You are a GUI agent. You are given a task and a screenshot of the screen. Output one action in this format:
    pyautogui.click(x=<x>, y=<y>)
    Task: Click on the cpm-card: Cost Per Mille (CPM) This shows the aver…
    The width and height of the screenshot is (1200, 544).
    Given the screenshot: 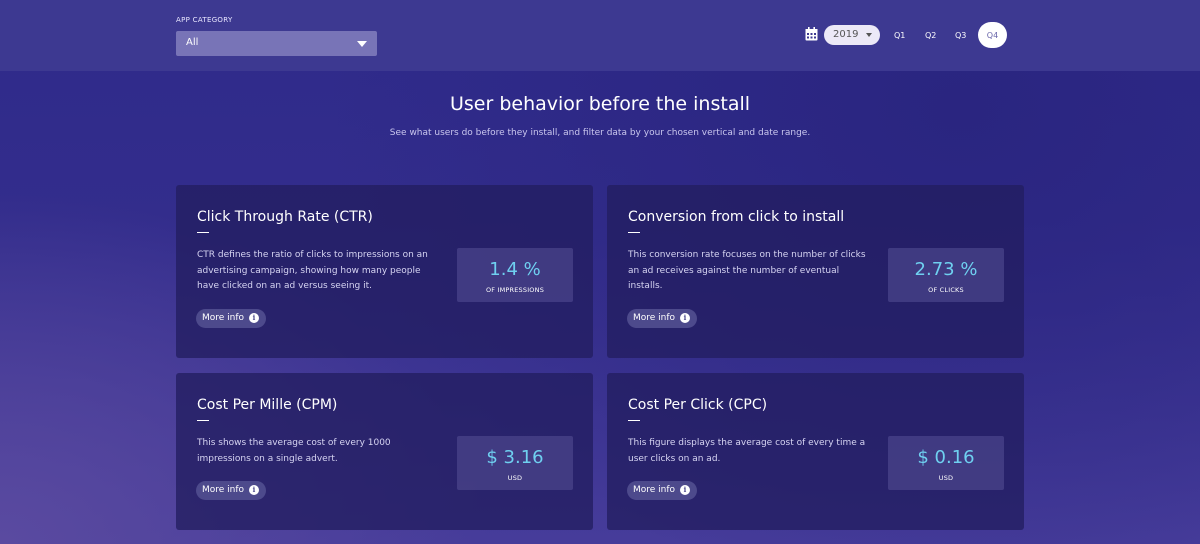 What is the action you would take?
    pyautogui.click(x=384, y=451)
    